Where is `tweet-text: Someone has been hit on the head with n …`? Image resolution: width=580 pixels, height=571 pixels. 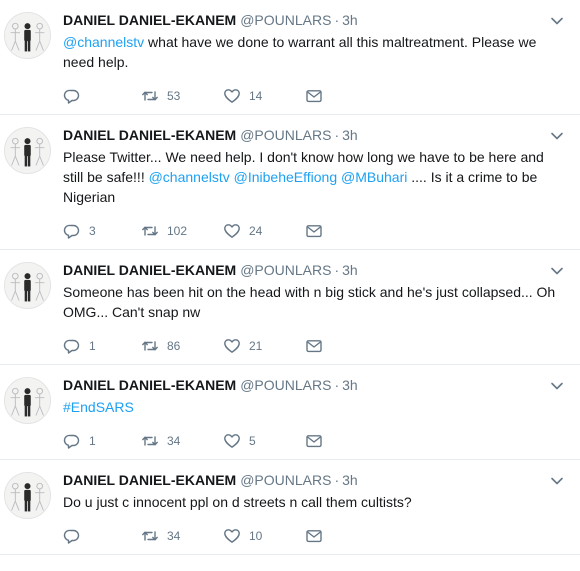 tweet-text: Someone has been hit on the head with n … is located at coordinates (313, 302).